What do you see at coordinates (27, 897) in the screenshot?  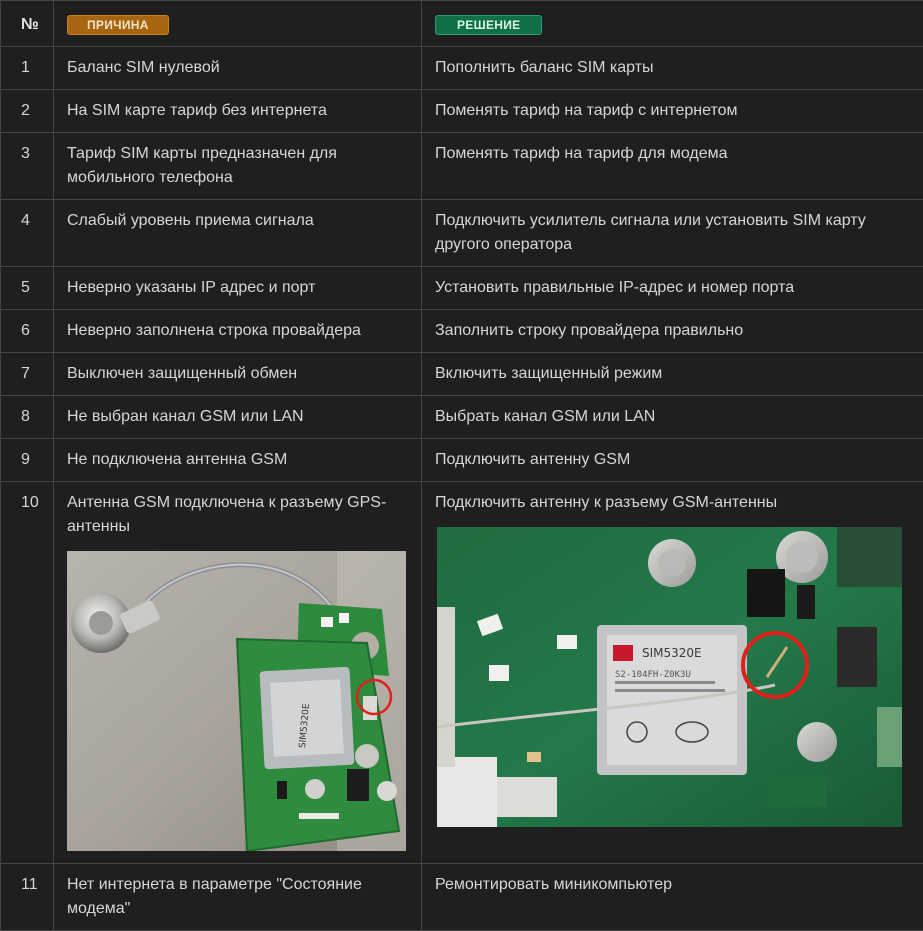 I see `row-number: 11` at bounding box center [27, 897].